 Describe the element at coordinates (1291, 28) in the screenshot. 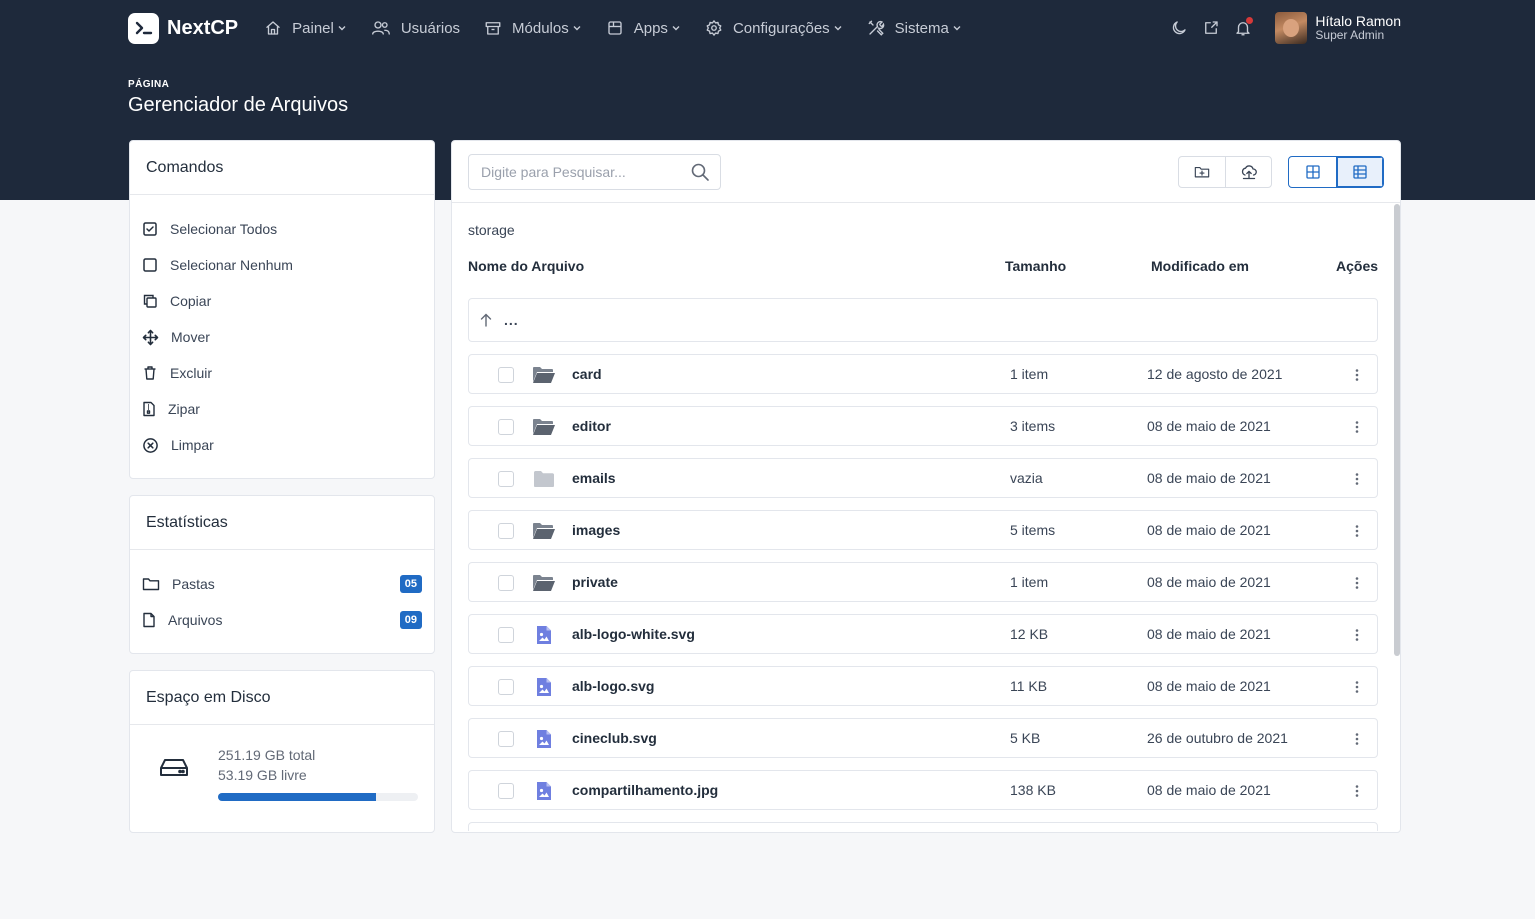

I see `avatar` at that location.